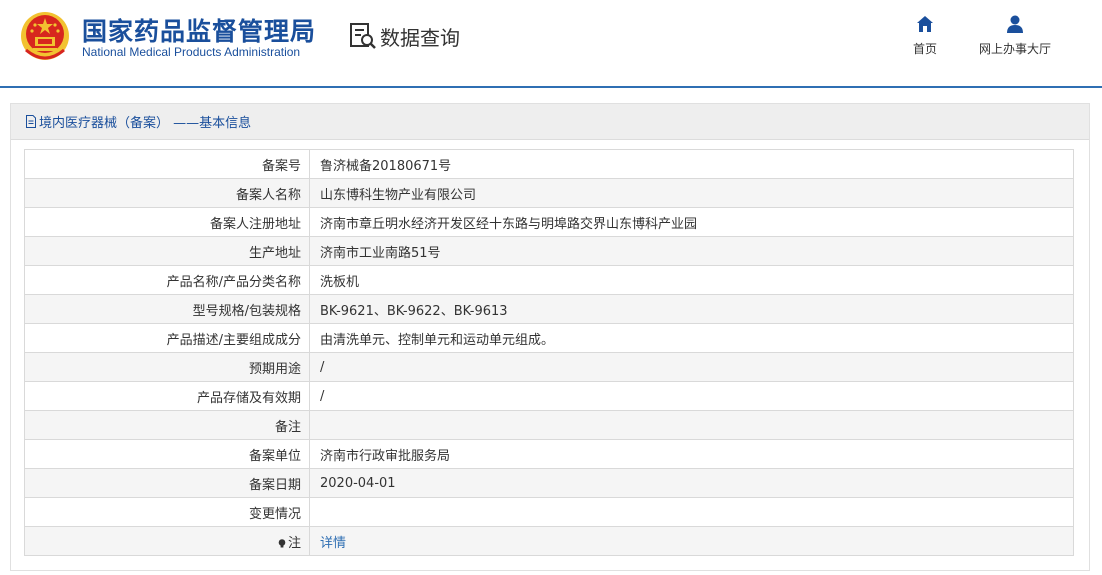 This screenshot has height=575, width=1102. I want to click on field-label: 备案号, so click(167, 164).